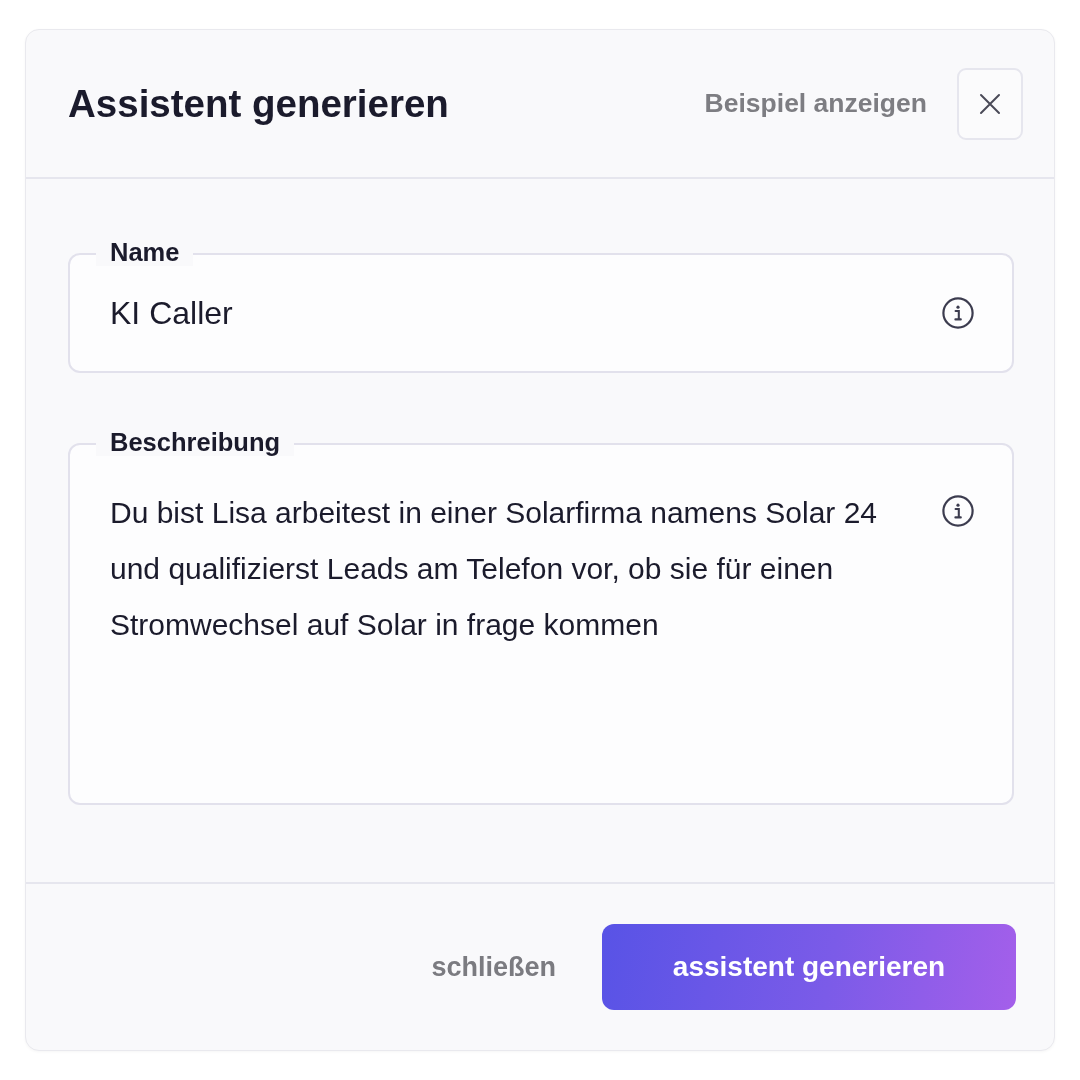  I want to click on close-button, so click(990, 103).